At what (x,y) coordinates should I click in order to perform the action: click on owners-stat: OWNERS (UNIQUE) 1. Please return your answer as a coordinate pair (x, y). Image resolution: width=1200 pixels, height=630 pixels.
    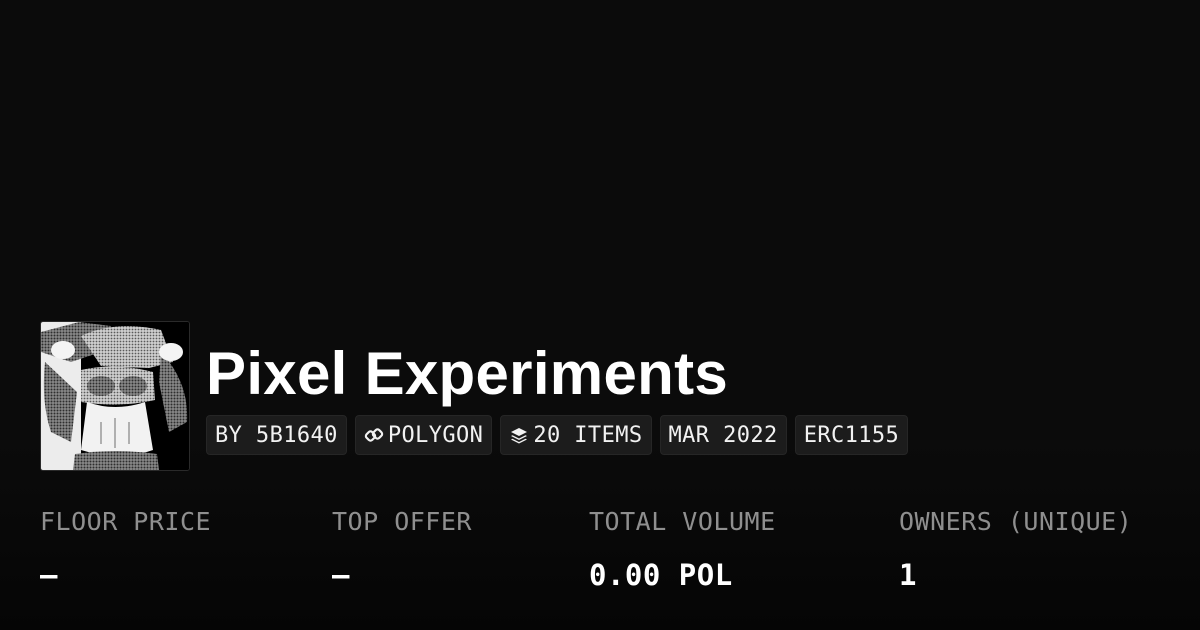
    Looking at the image, I should click on (1015, 549).